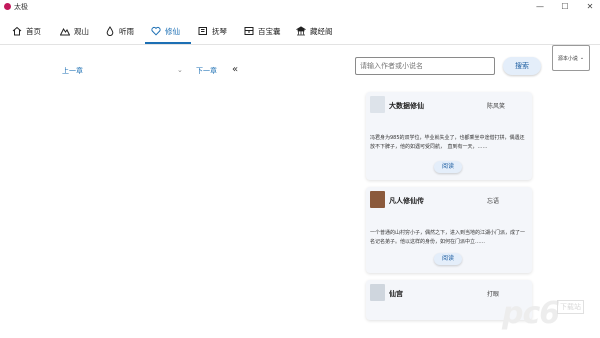 The width and height of the screenshot is (600, 338). I want to click on heart-icon, so click(156, 31).